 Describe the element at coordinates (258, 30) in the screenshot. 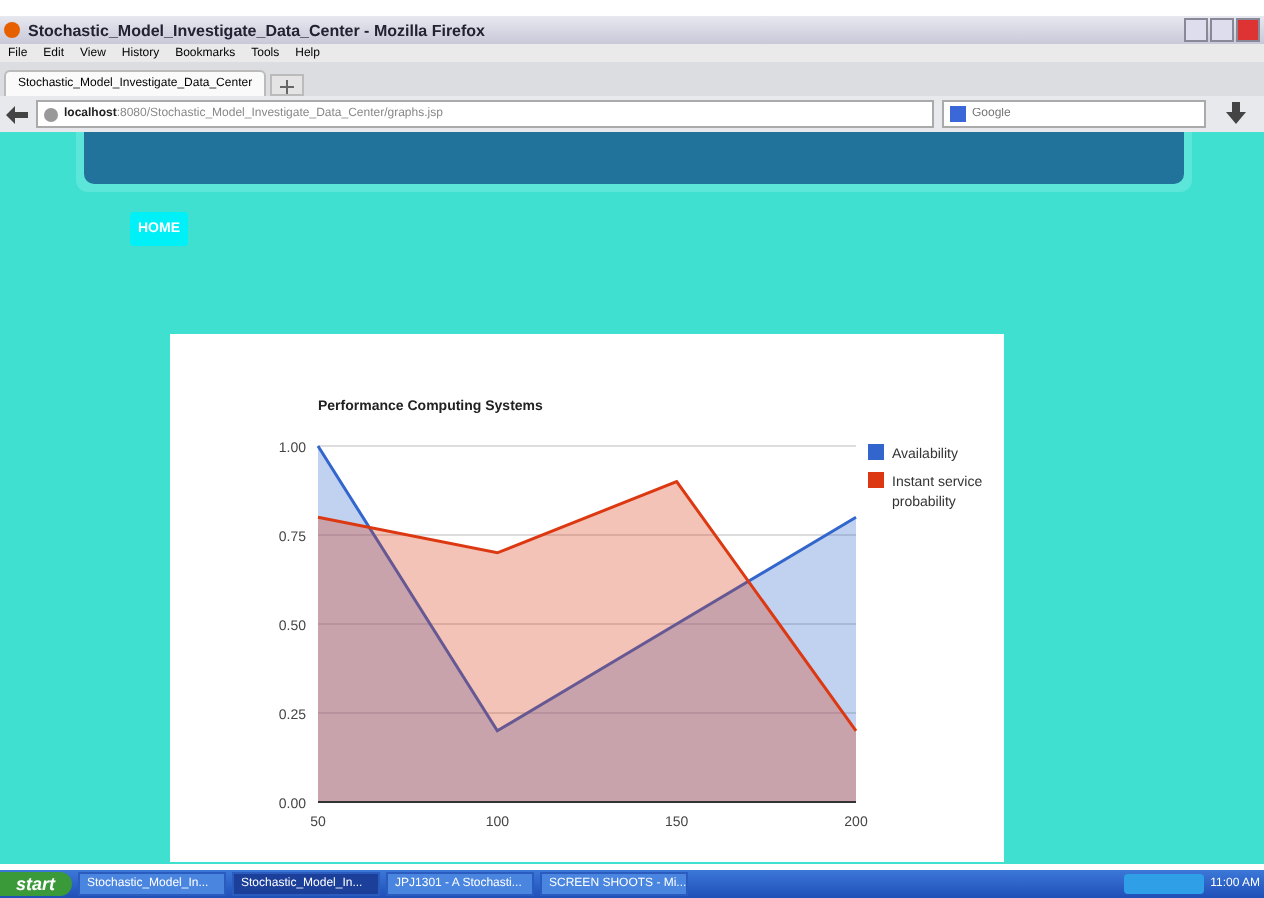

I see `window-title: Stochastic_Model_Investigate_Data_Center - Mozilla Firefox` at that location.